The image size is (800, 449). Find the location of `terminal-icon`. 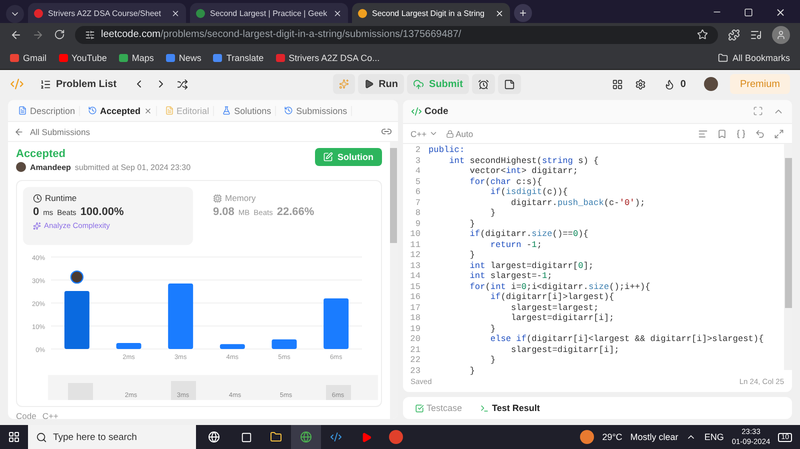

terminal-icon is located at coordinates (485, 408).